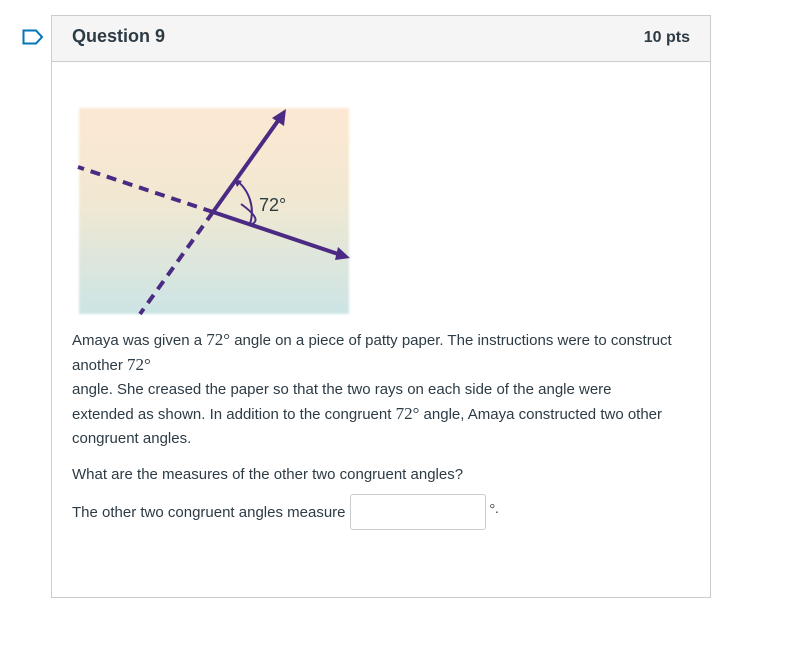  Describe the element at coordinates (119, 36) in the screenshot. I see `question-title: Question 9` at that location.